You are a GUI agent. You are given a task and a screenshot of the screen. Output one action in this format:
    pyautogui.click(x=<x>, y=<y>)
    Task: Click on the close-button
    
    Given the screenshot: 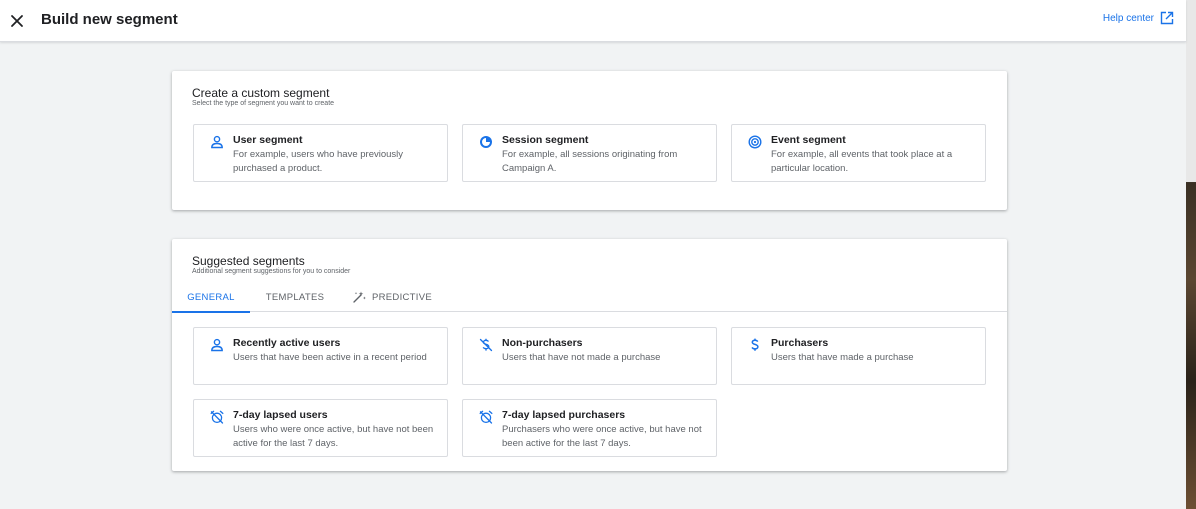 What is the action you would take?
    pyautogui.click(x=17, y=21)
    